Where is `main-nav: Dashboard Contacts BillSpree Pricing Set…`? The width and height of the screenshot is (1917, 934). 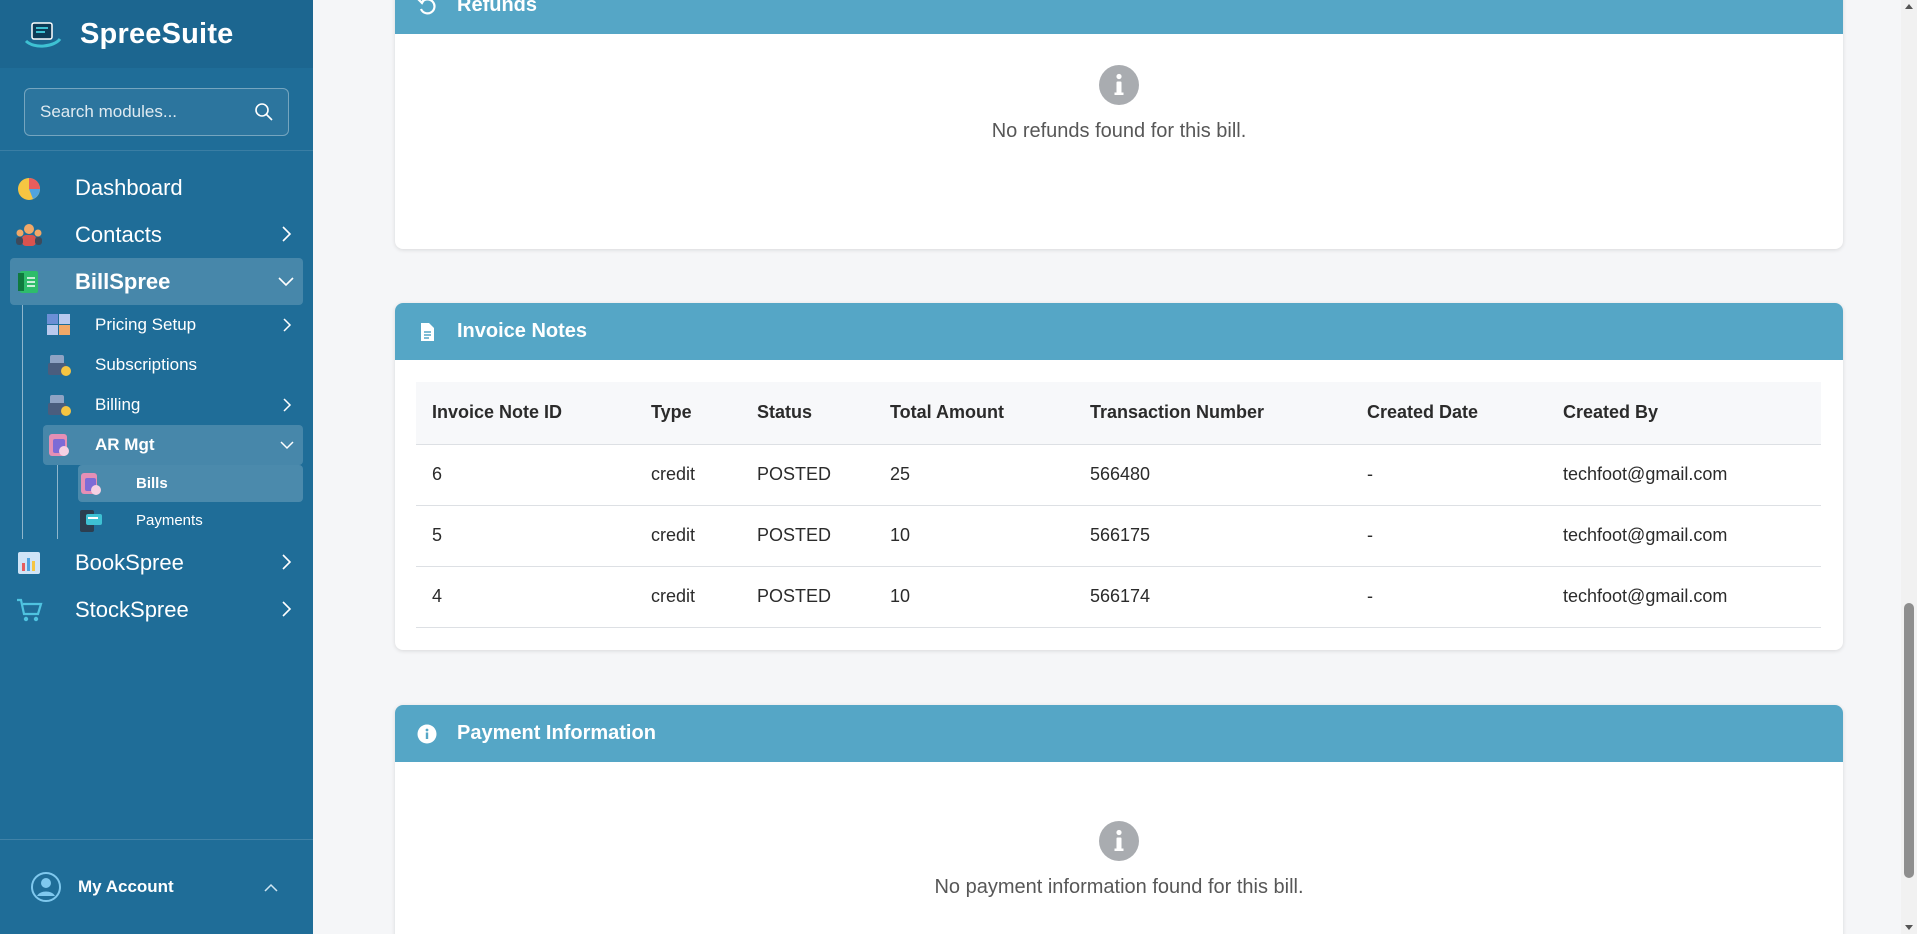 main-nav: Dashboard Contacts BillSpree Pricing Set… is located at coordinates (156, 398).